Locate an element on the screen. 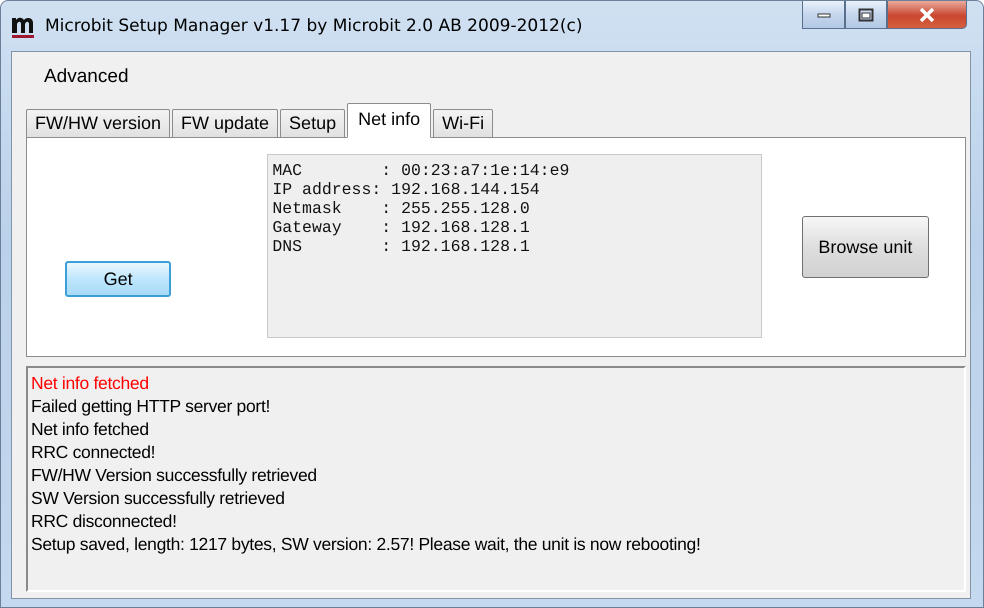 Image resolution: width=984 pixels, height=608 pixels. log-line: RRC disconnected! is located at coordinates (104, 521).